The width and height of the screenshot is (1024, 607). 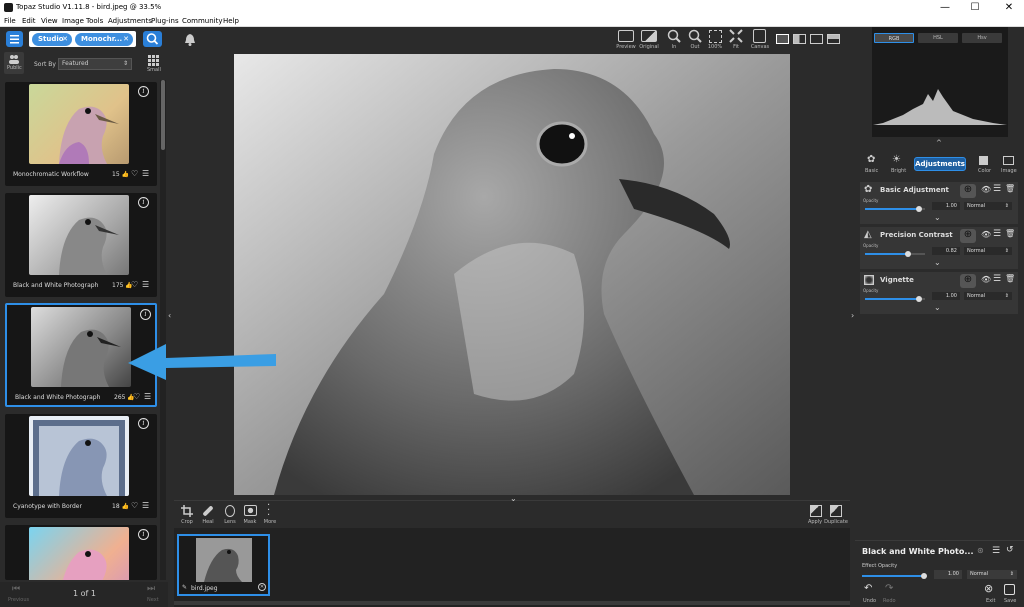 I want to click on reset-icon: ↺, so click(x=1010, y=550).